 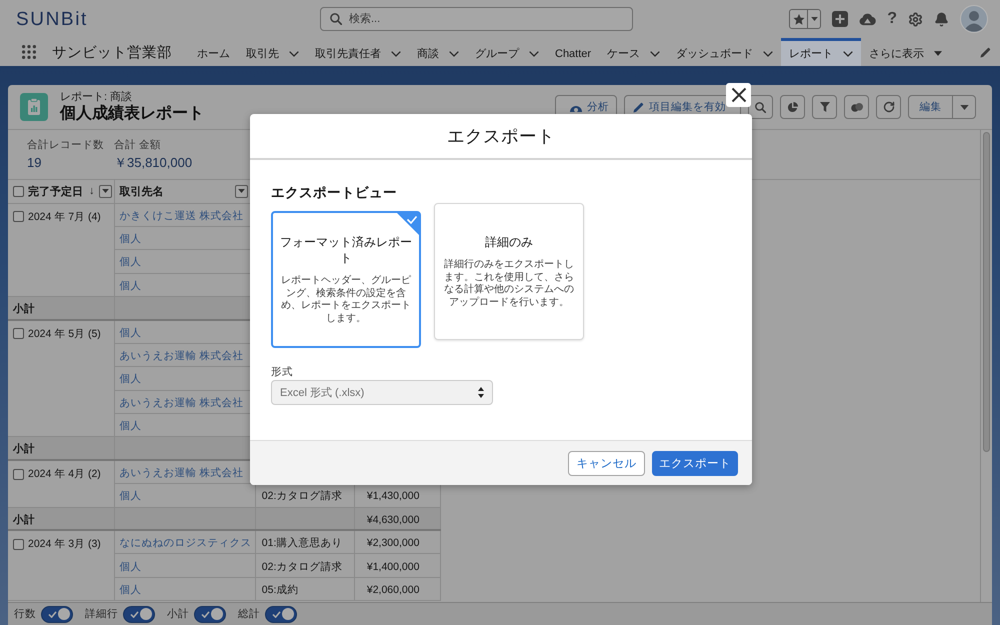 I want to click on summary-value: ￥35,810,000, so click(x=153, y=163).